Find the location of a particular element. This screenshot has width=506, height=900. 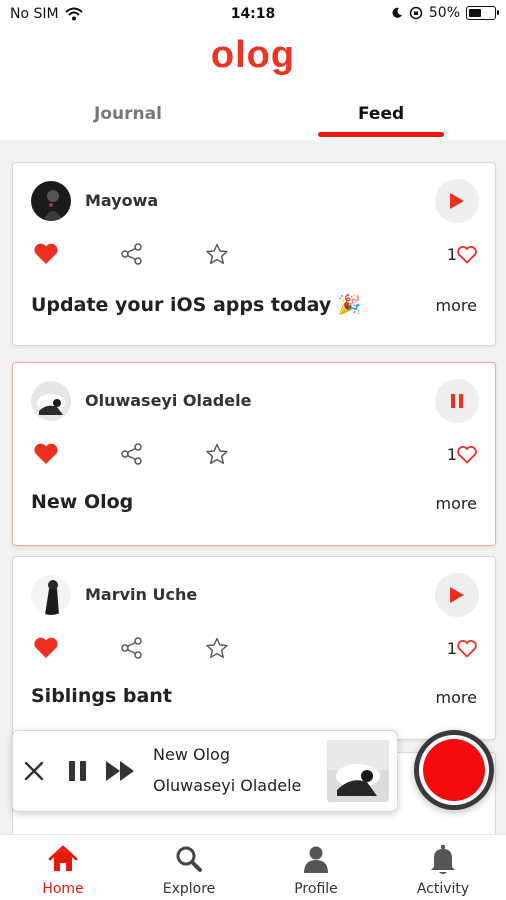

search-icon is located at coordinates (189, 859).